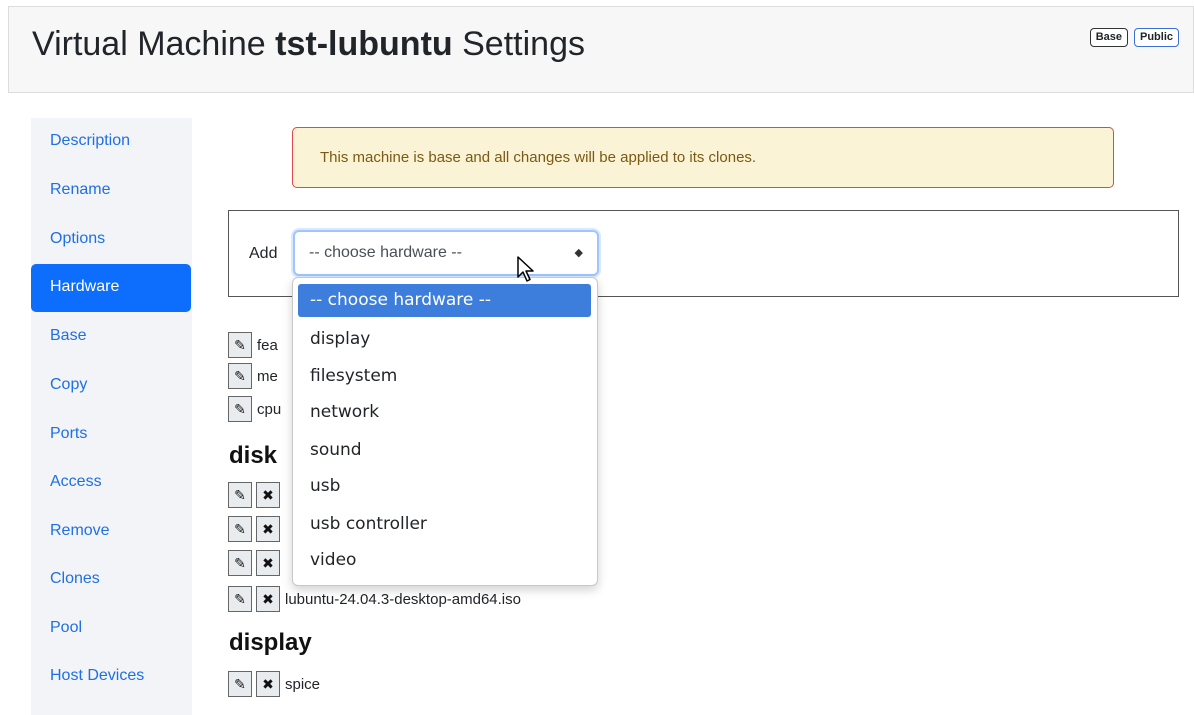 The height and width of the screenshot is (715, 1194). What do you see at coordinates (525, 269) in the screenshot?
I see `mouse-pointer-icon` at bounding box center [525, 269].